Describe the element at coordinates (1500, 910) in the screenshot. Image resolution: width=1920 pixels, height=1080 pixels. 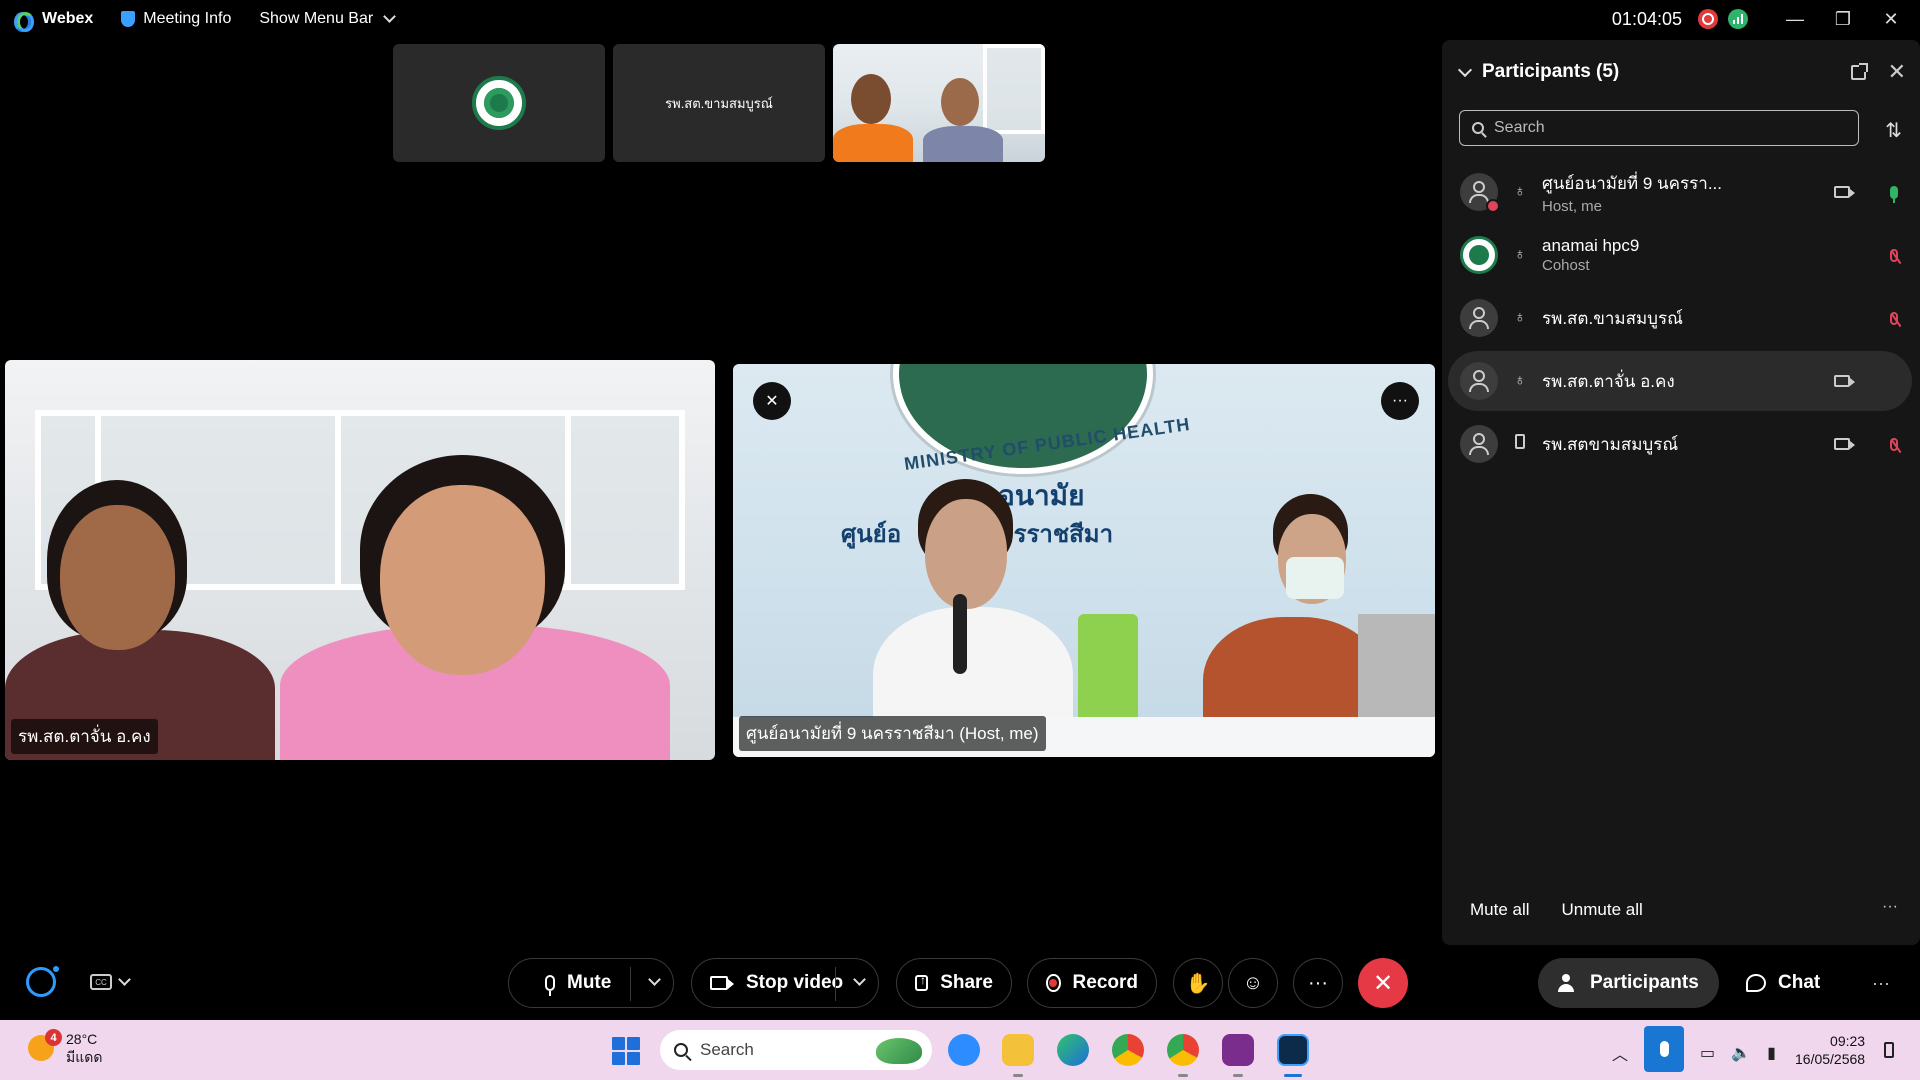
I see `mute-all-button: Mute all` at that location.